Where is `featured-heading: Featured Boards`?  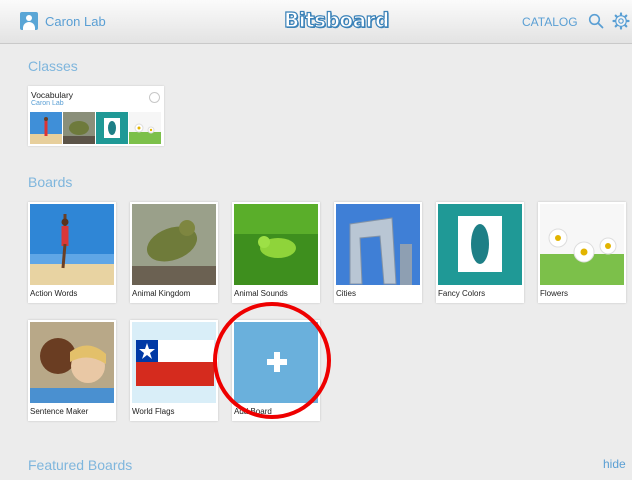
featured-heading: Featured Boards is located at coordinates (80, 465).